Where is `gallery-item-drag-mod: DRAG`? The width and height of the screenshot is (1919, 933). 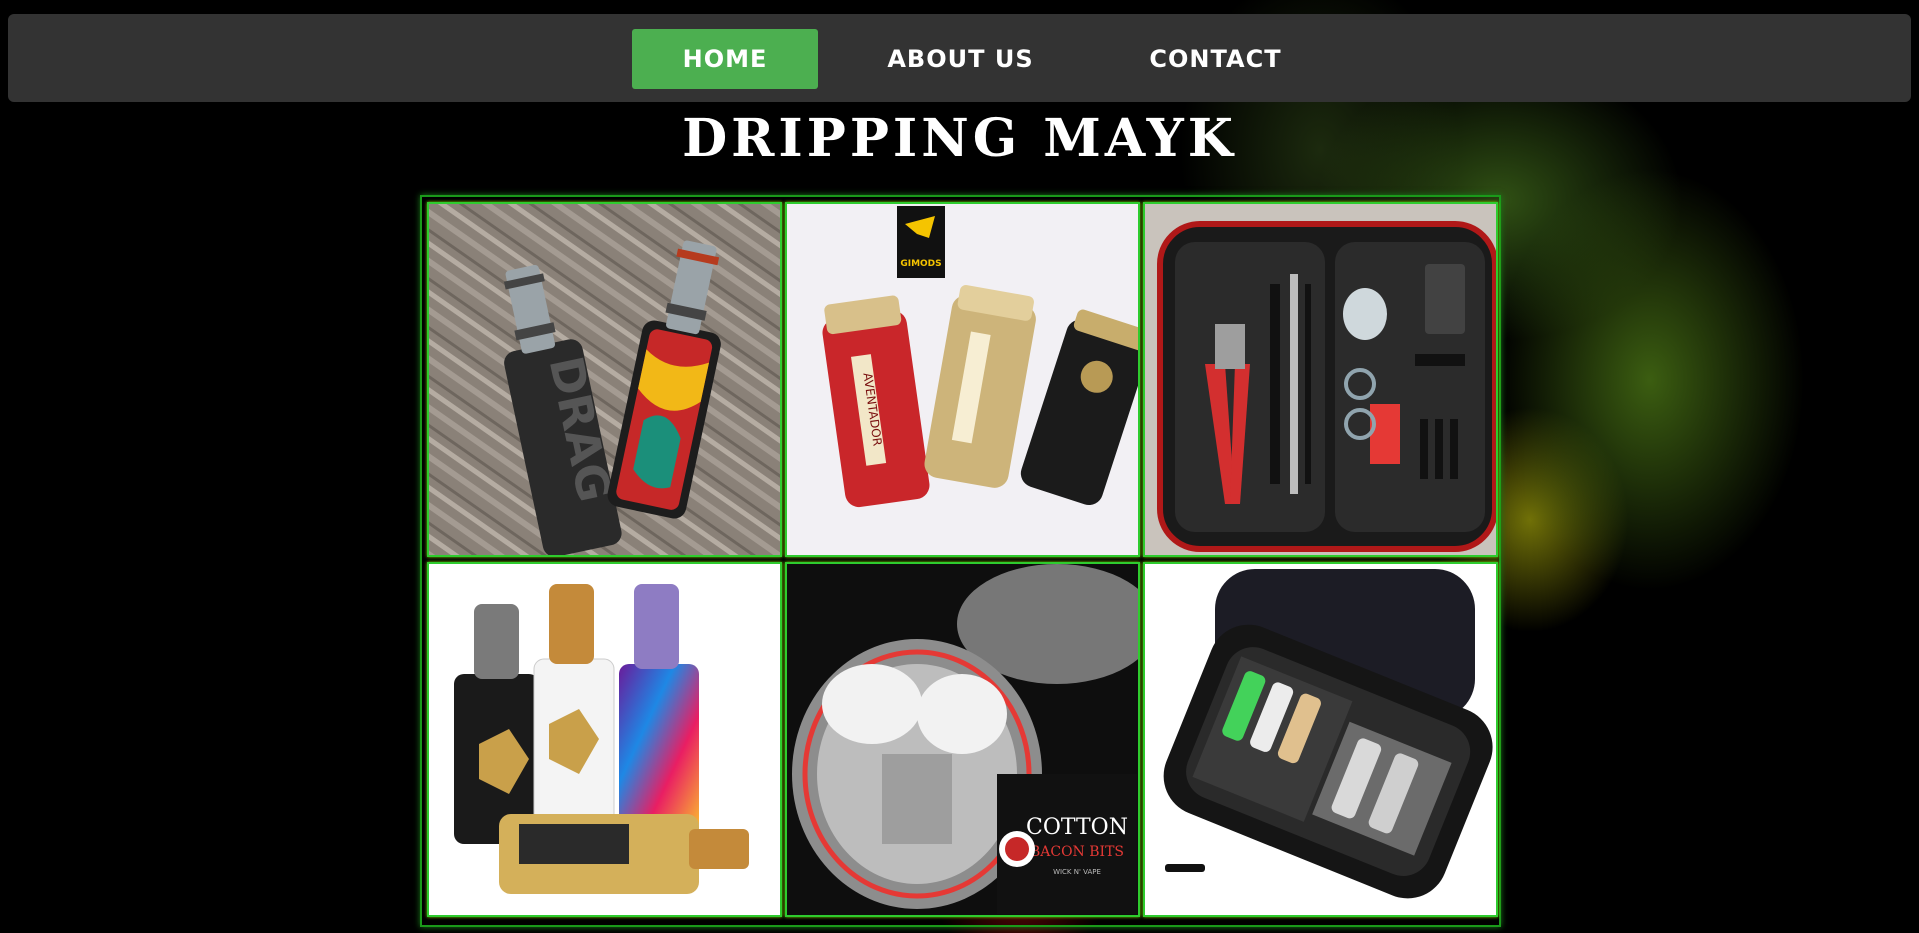
gallery-item-drag-mod: DRAG is located at coordinates (604, 379).